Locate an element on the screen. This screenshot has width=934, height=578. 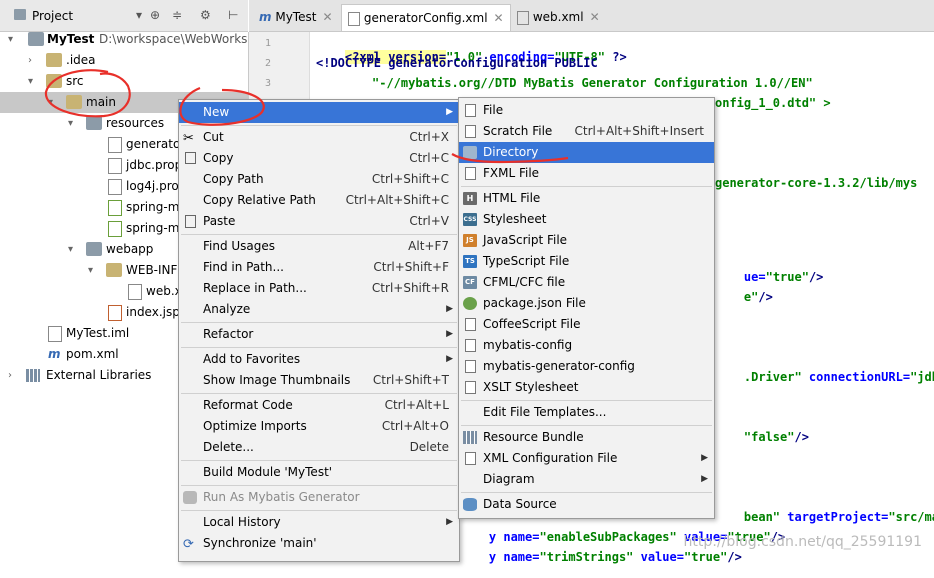
menu-label: Synchronize 'main' is located at coordinates (260, 543).